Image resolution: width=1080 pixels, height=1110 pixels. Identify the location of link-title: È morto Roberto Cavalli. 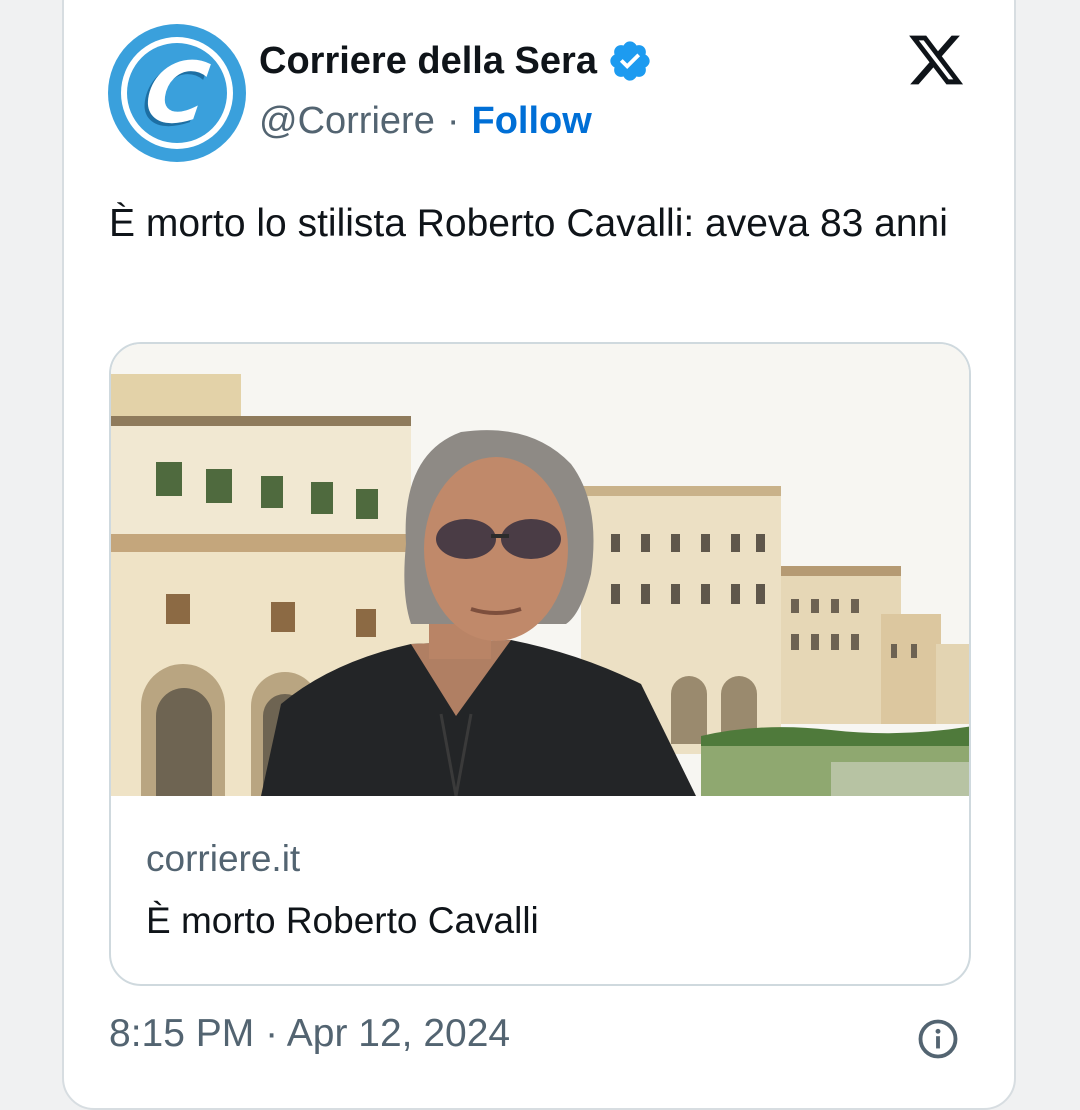
(342, 920).